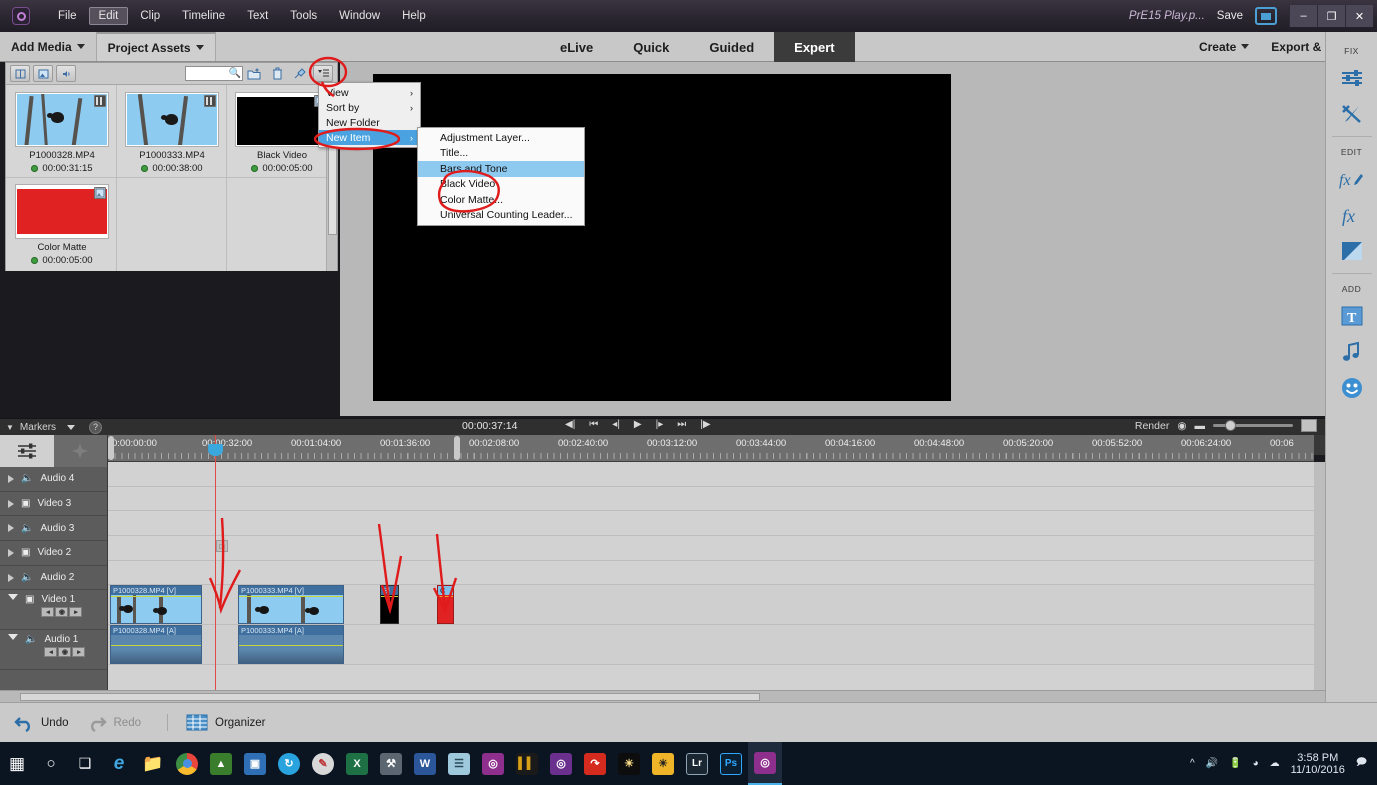 This screenshot has width=1377, height=785. Describe the element at coordinates (150, 16) in the screenshot. I see `menu-clip: Clip` at that location.